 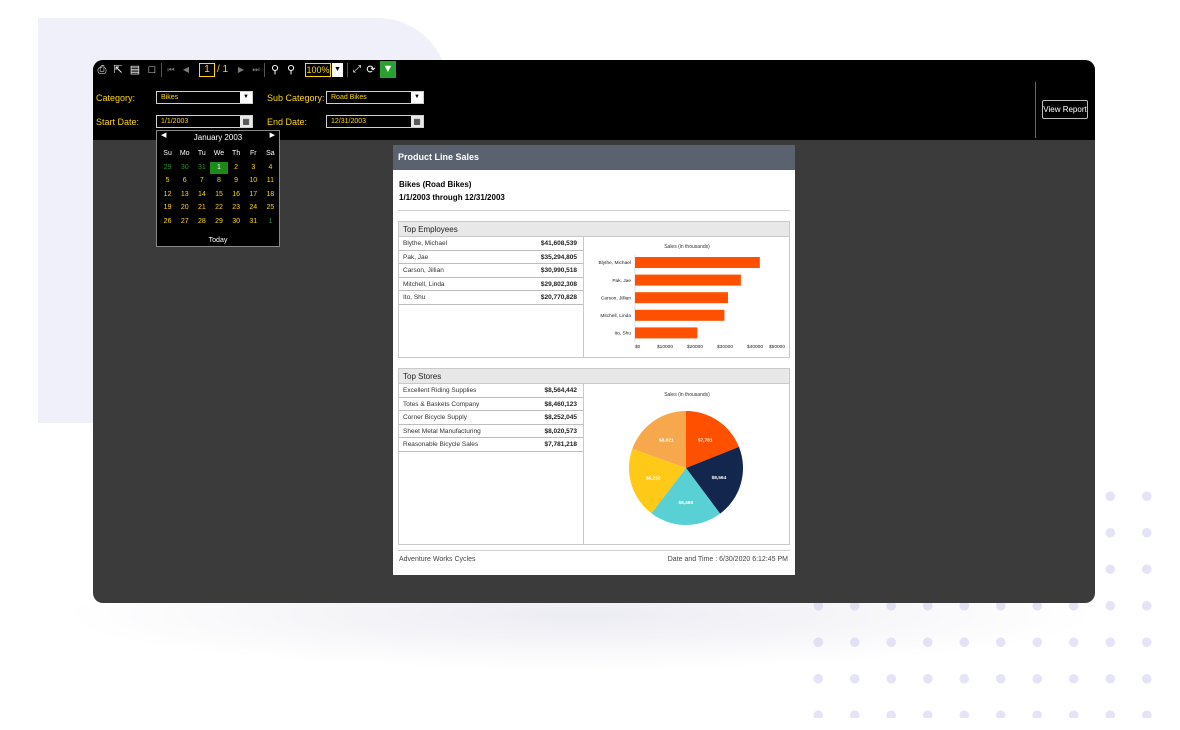 I want to click on subcategory-label: Sub Category:, so click(x=296, y=98).